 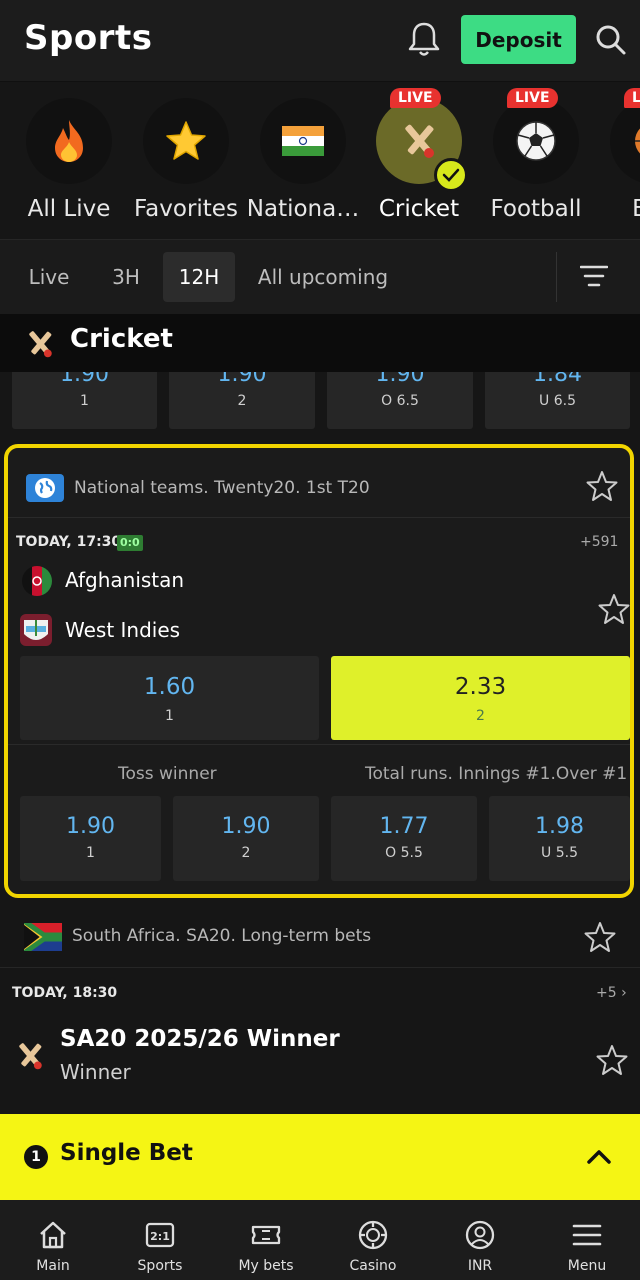 I want to click on sport-item-basketball: LI Bas, so click(x=617, y=155).